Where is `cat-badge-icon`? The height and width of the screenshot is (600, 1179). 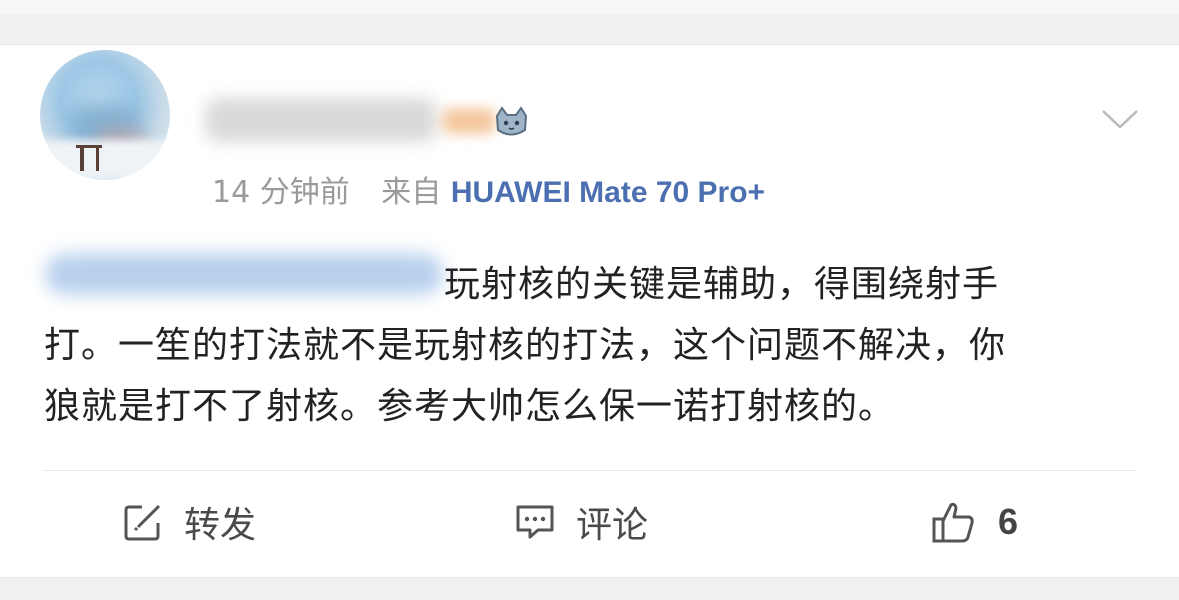
cat-badge-icon is located at coordinates (511, 121).